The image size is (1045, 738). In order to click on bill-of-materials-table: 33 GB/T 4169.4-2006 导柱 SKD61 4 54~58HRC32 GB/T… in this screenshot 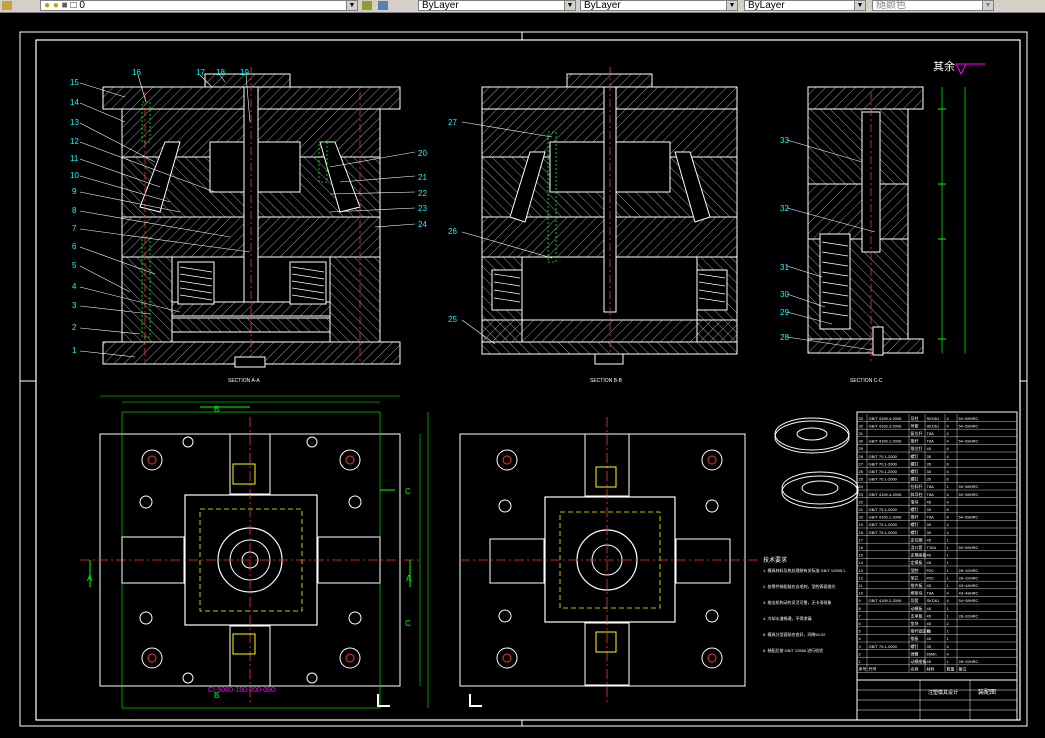, I will do `click(937, 546)`.